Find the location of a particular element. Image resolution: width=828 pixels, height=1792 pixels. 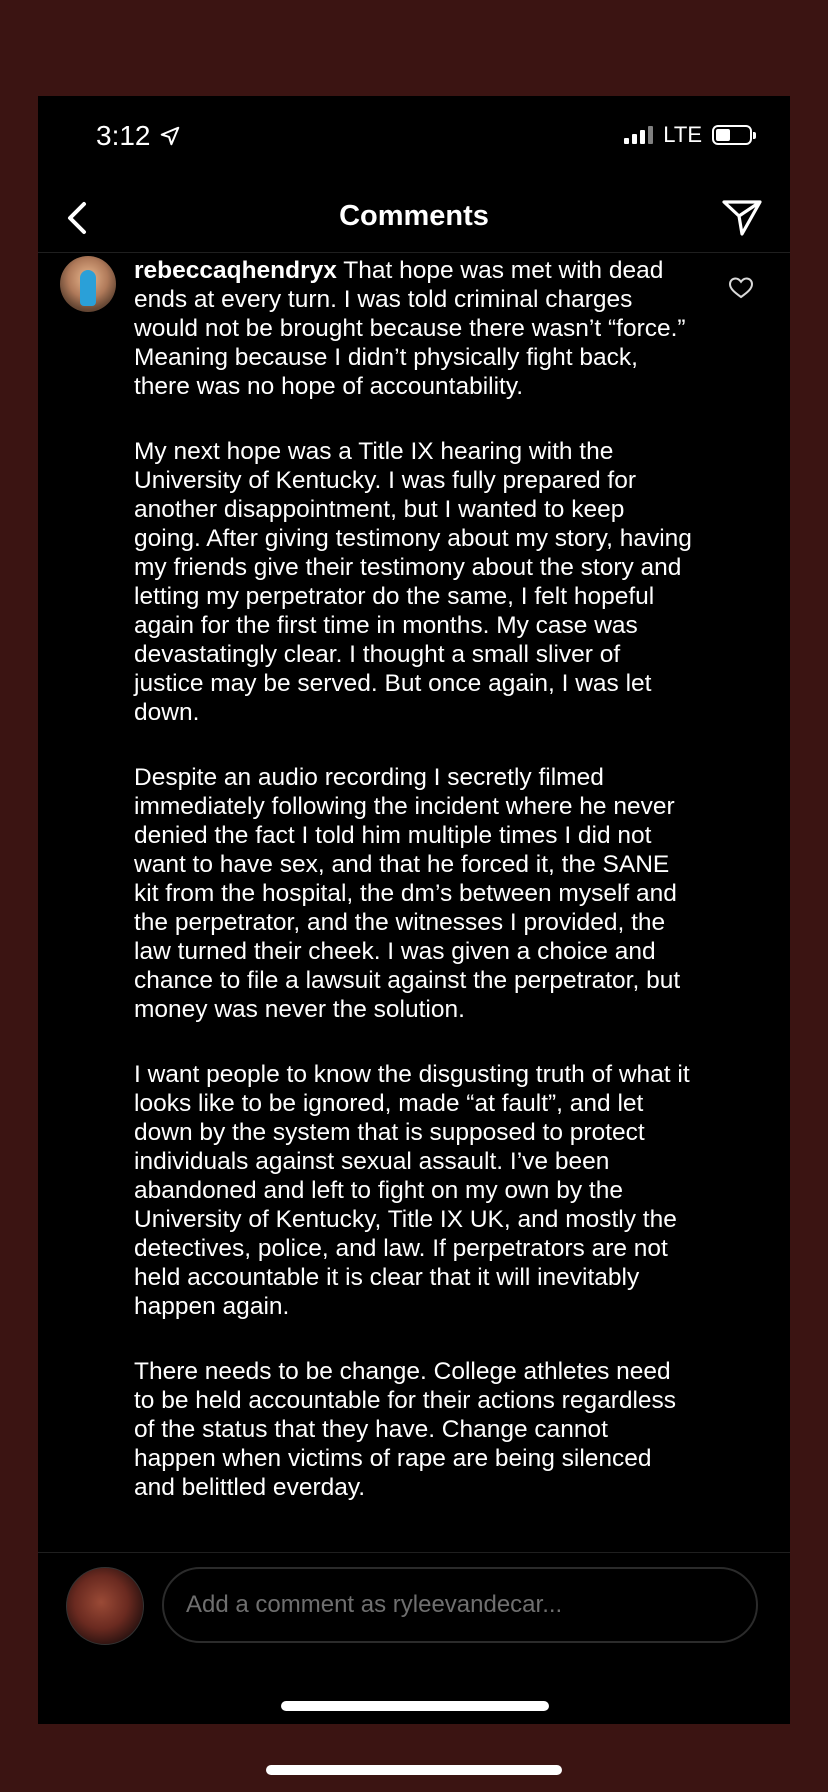

location-arrow-icon is located at coordinates (169, 136).